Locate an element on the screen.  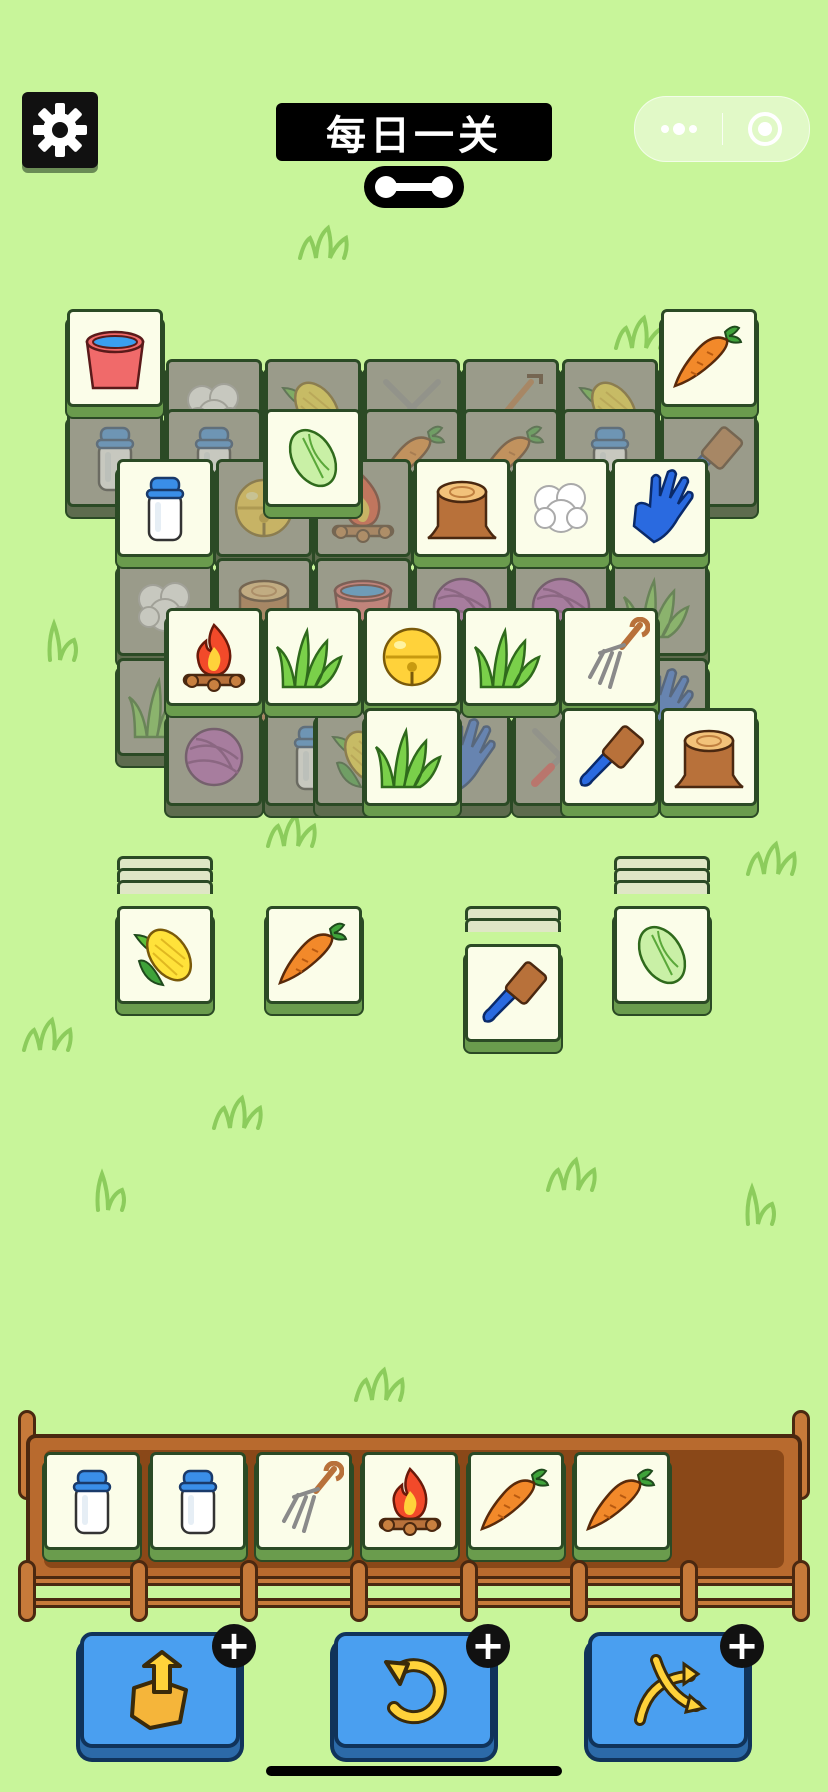
shuffle-icon is located at coordinates (671, 1690).